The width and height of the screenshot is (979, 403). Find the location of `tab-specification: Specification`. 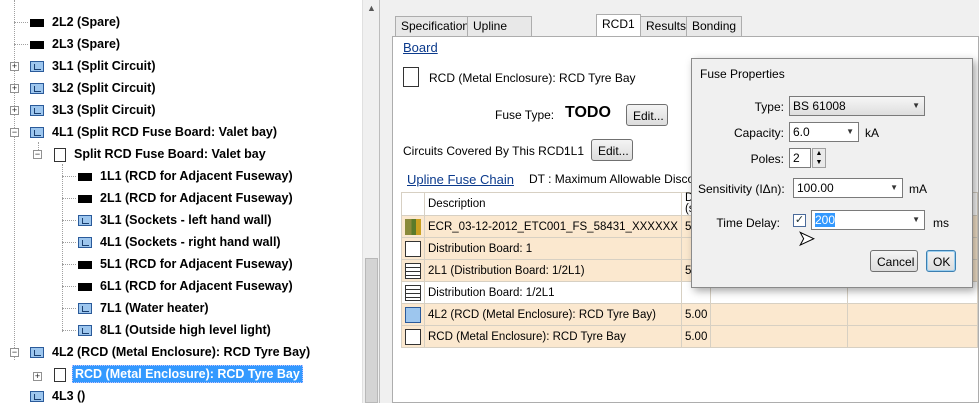

tab-specification: Specification is located at coordinates (435, 26).